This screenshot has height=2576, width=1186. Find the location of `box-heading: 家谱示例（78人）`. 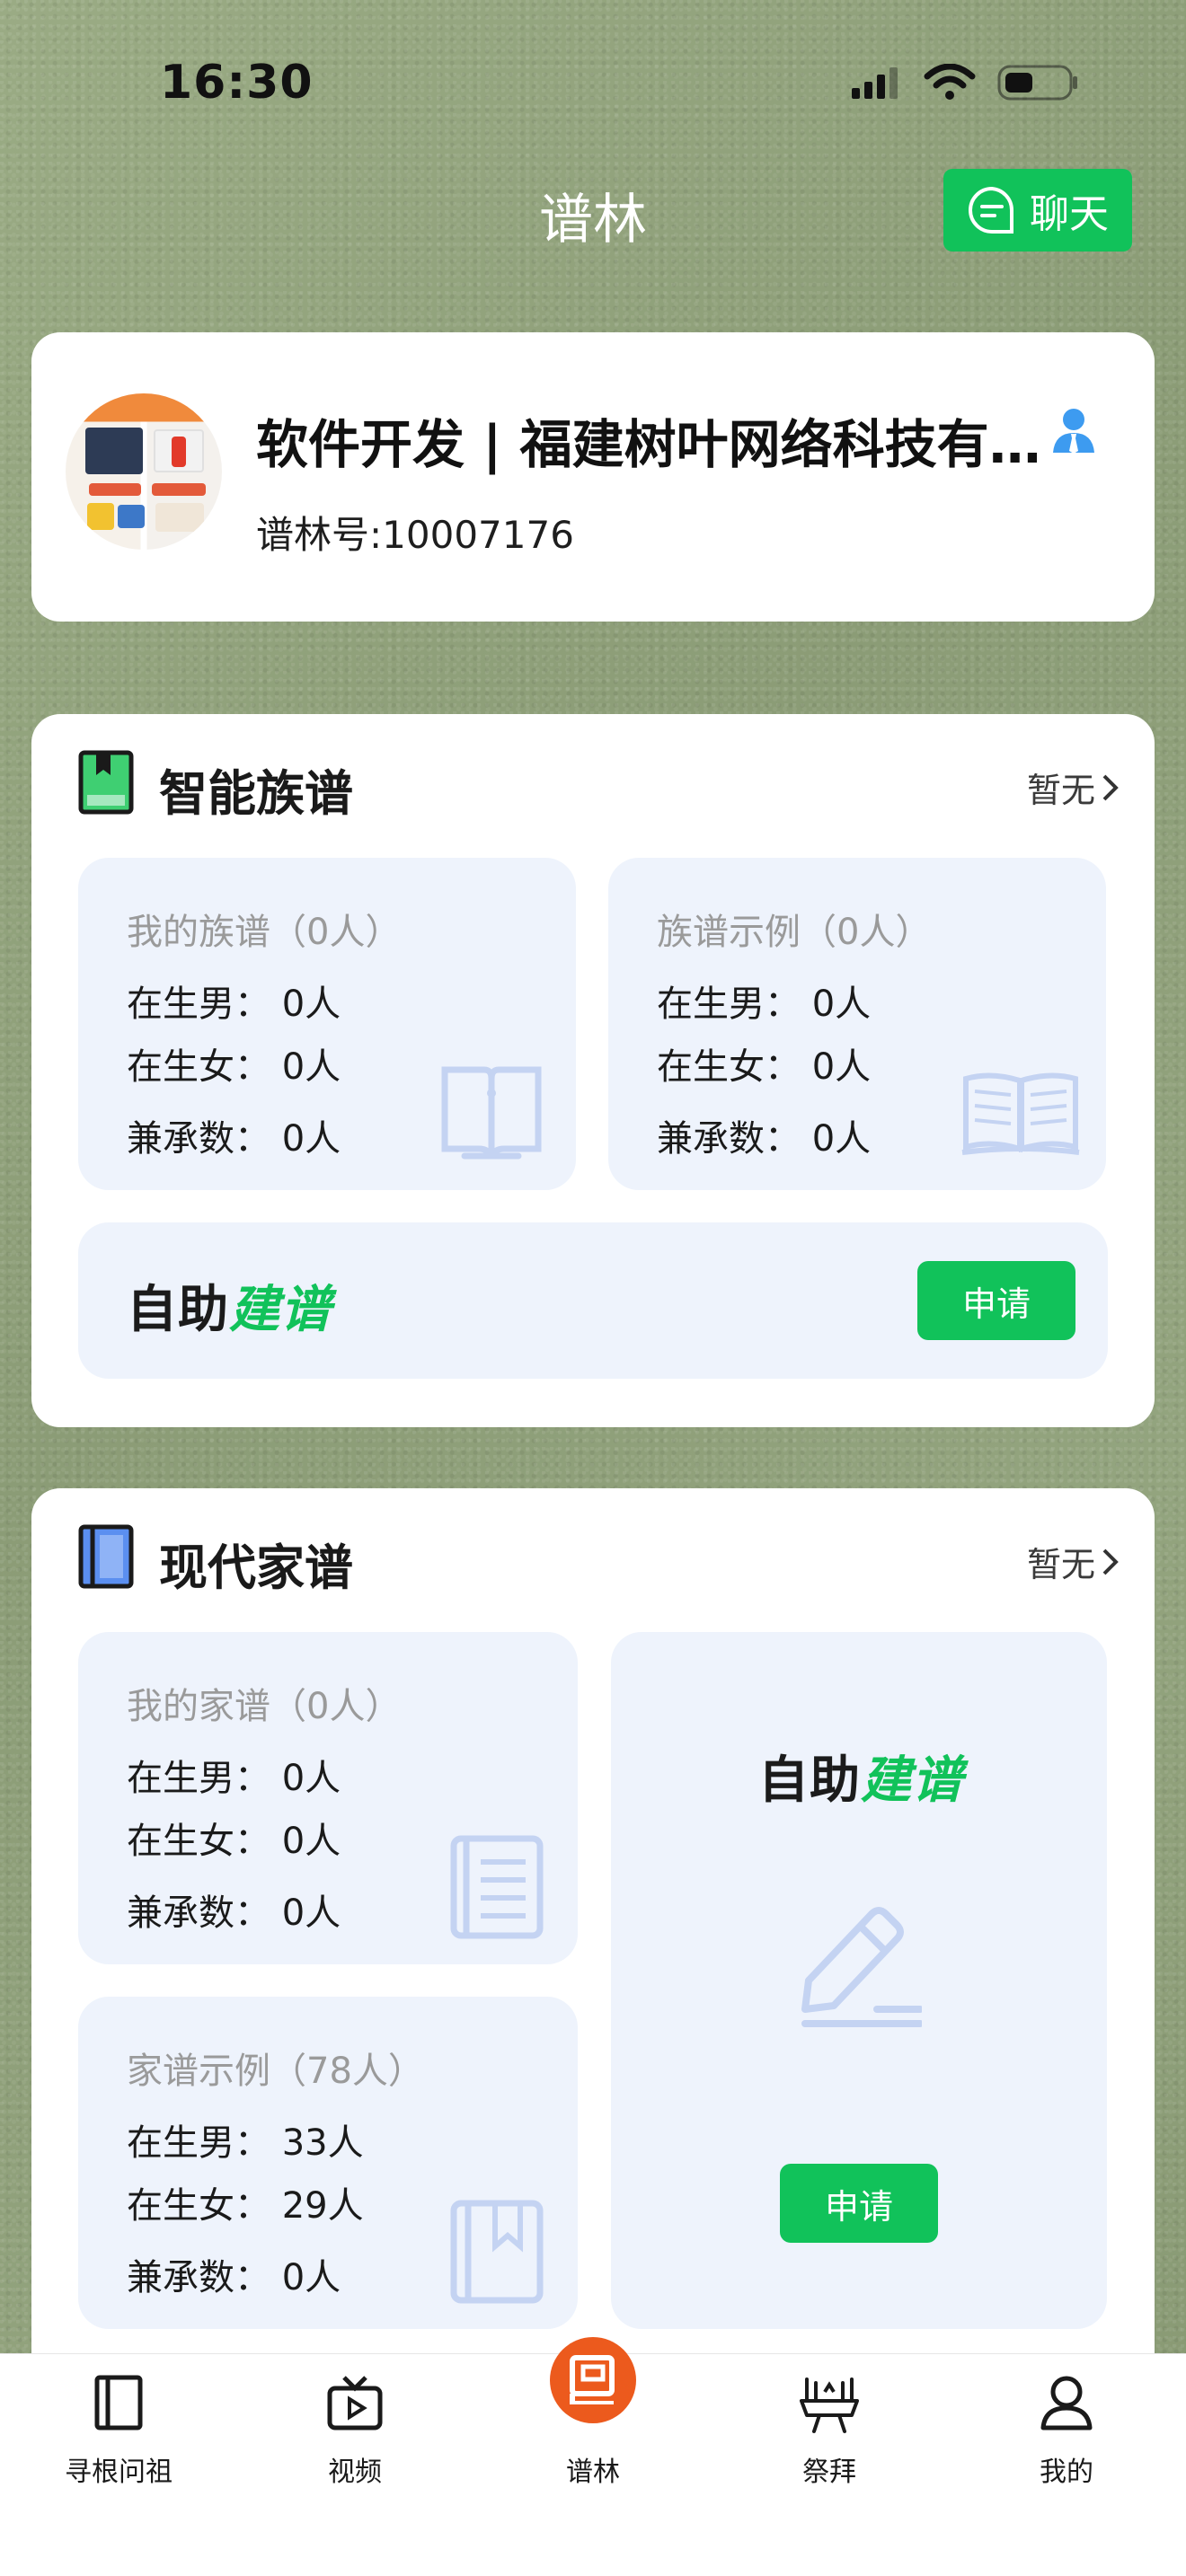

box-heading: 家谱示例（78人） is located at coordinates (275, 2071).